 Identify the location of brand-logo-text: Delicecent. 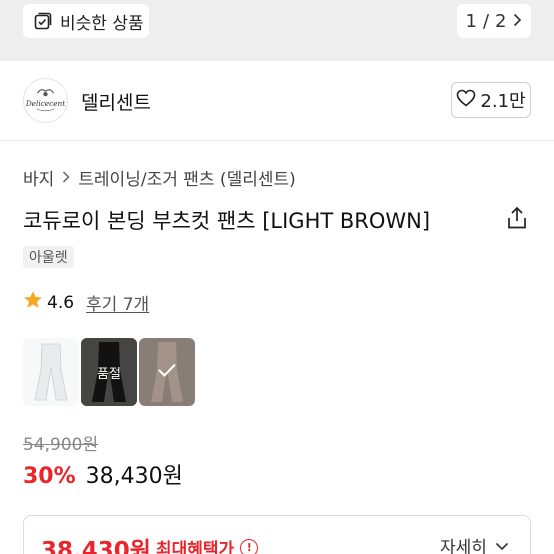
(45, 102).